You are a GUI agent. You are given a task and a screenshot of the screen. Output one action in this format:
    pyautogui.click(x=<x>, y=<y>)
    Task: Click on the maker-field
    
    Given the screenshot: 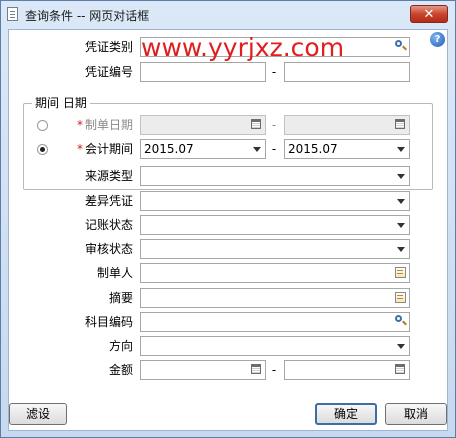 What is the action you would take?
    pyautogui.click(x=275, y=273)
    